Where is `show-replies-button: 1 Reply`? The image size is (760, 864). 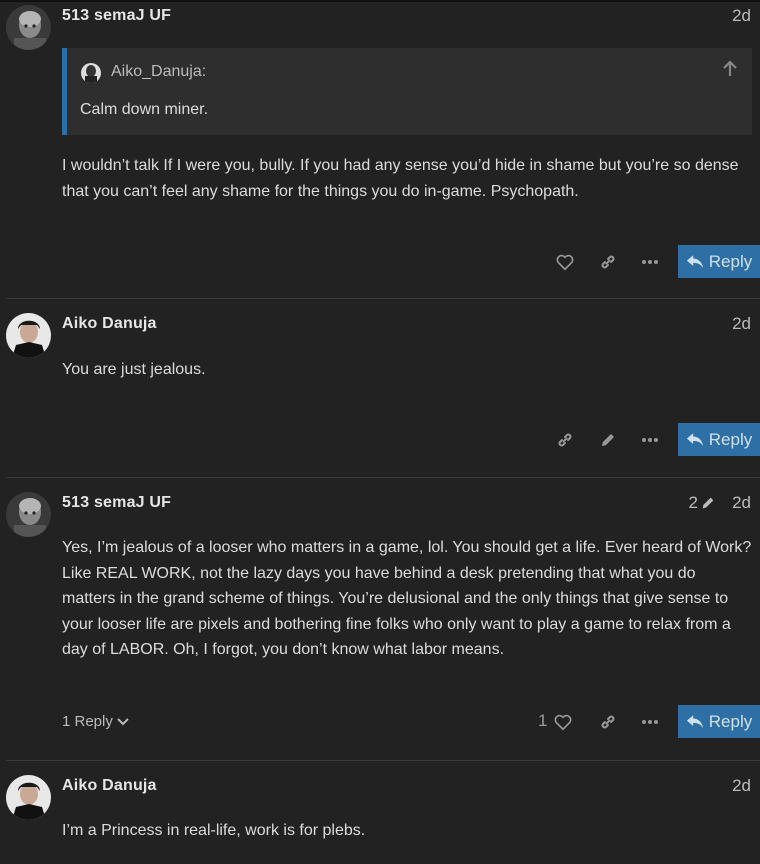
show-replies-button: 1 Reply is located at coordinates (95, 721).